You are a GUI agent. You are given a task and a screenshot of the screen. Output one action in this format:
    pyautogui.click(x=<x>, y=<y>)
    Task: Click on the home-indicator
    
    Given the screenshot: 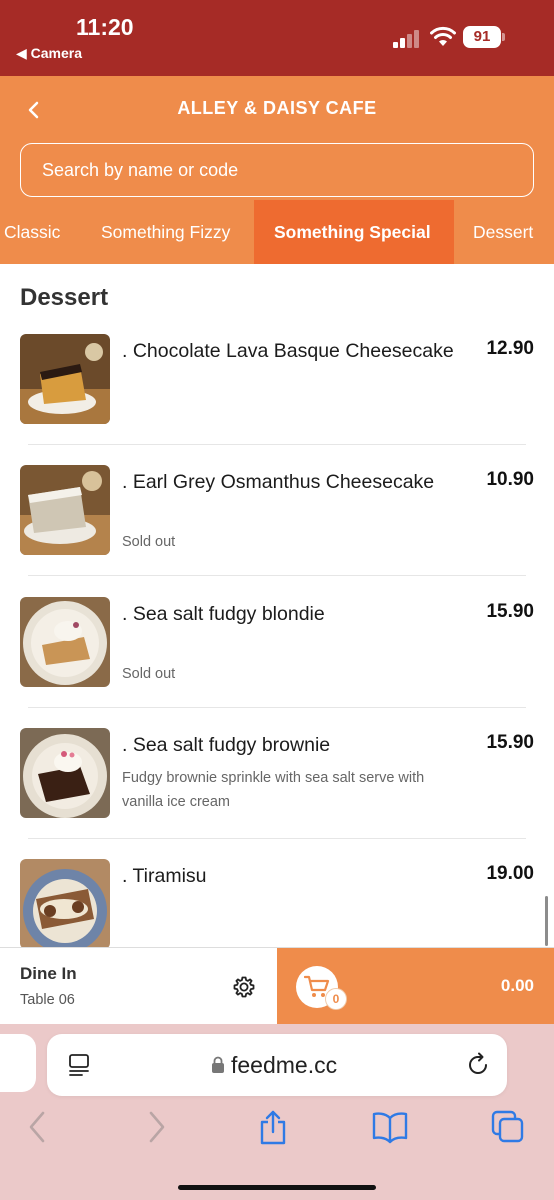 What is the action you would take?
    pyautogui.click(x=277, y=1187)
    